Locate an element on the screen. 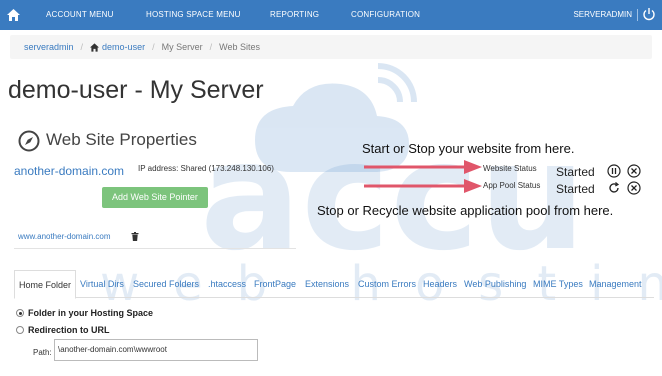 Image resolution: width=662 pixels, height=376 pixels. path-label: Path: is located at coordinates (42, 352).